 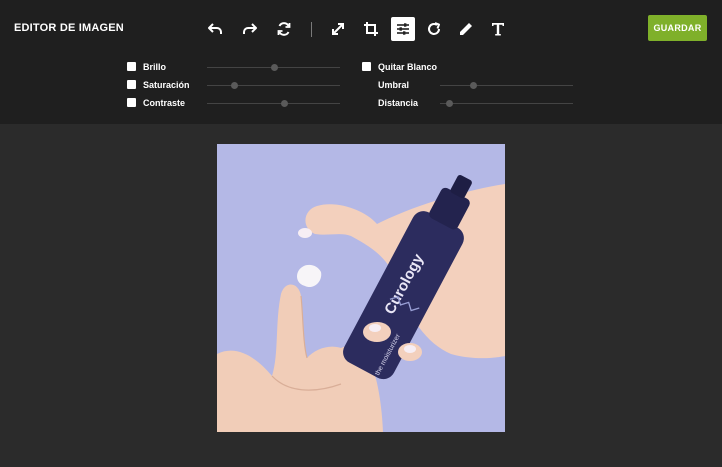 I want to click on resize-icon, so click(x=338, y=29).